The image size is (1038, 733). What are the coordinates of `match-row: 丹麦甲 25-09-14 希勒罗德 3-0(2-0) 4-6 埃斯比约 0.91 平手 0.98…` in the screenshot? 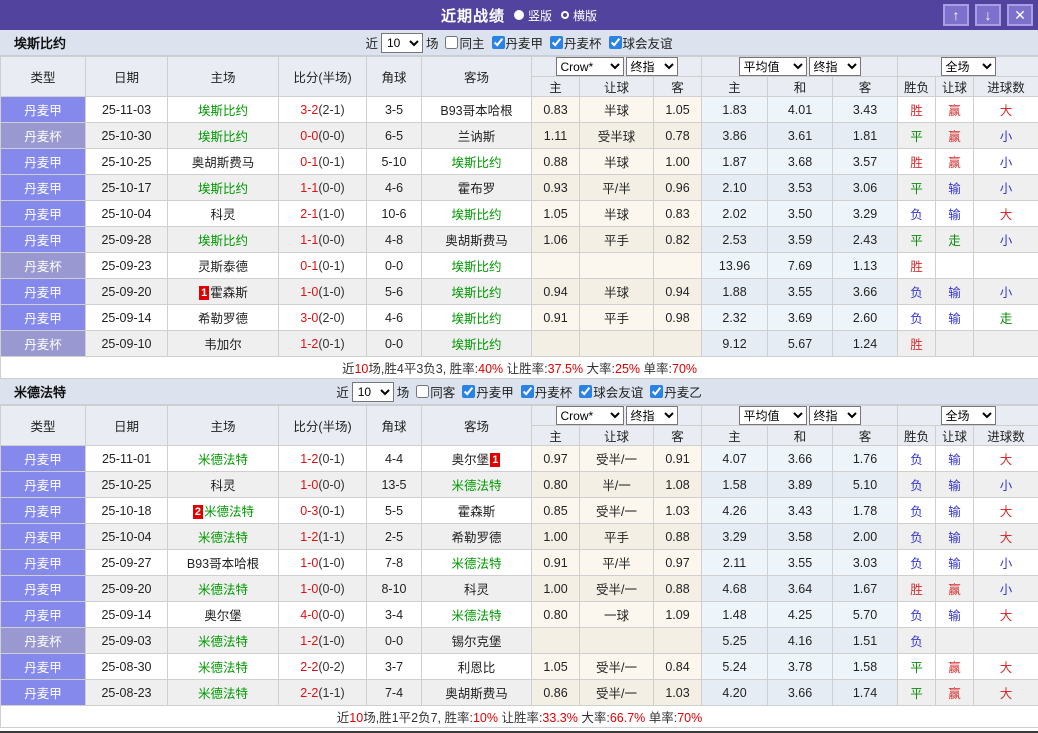 It's located at (519, 317).